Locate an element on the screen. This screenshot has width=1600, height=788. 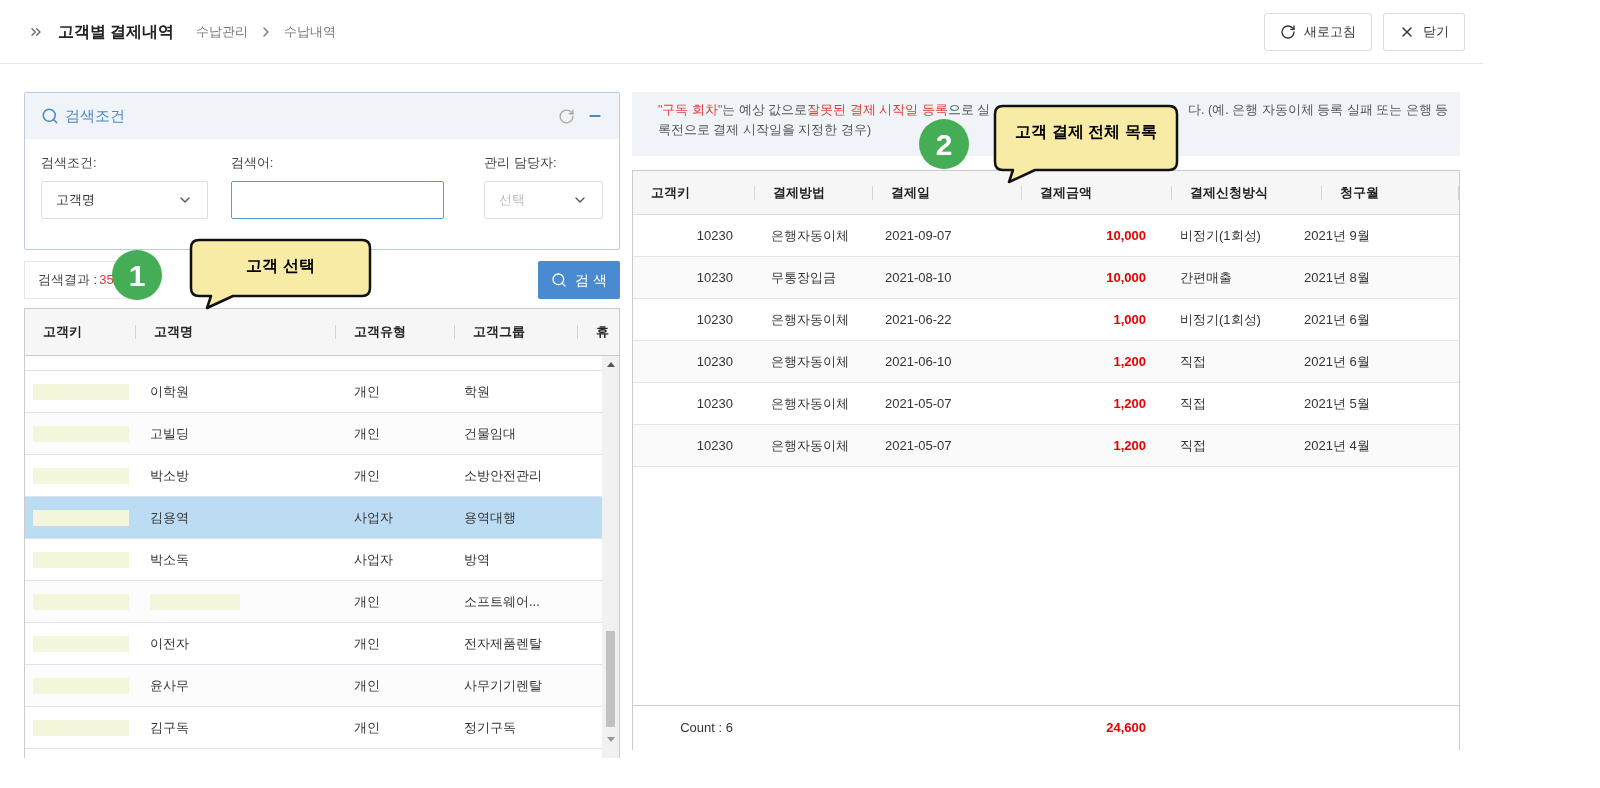
scrollbar is located at coordinates (610, 557).